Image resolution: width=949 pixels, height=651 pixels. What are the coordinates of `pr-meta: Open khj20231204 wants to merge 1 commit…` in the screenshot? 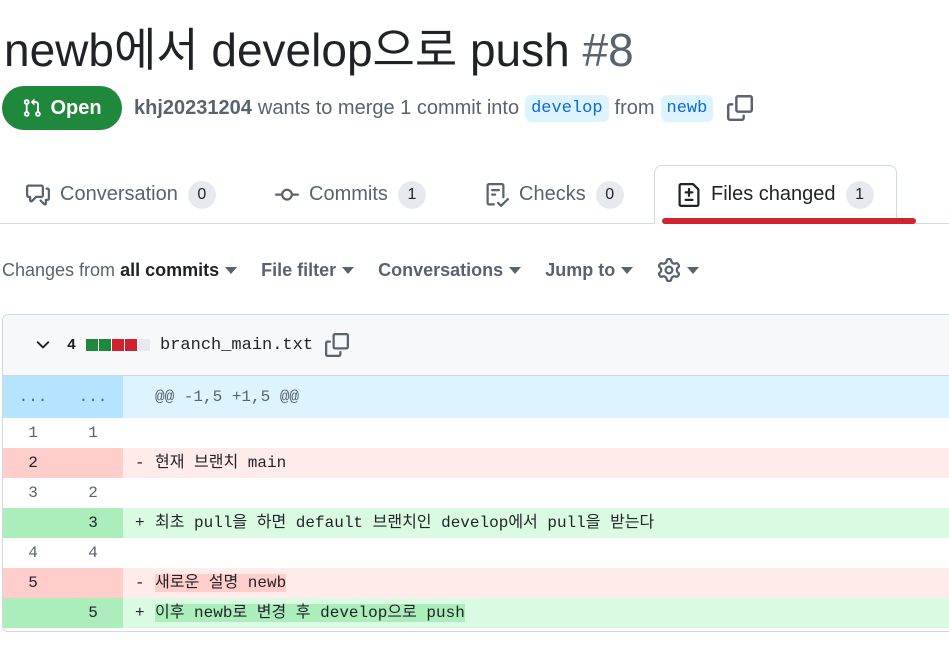 It's located at (378, 108).